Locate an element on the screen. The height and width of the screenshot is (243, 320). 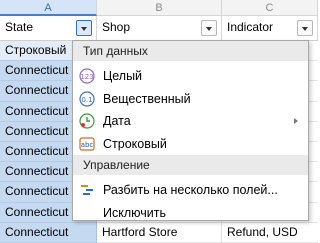
real-type-icon: 0.1 is located at coordinates (87, 98).